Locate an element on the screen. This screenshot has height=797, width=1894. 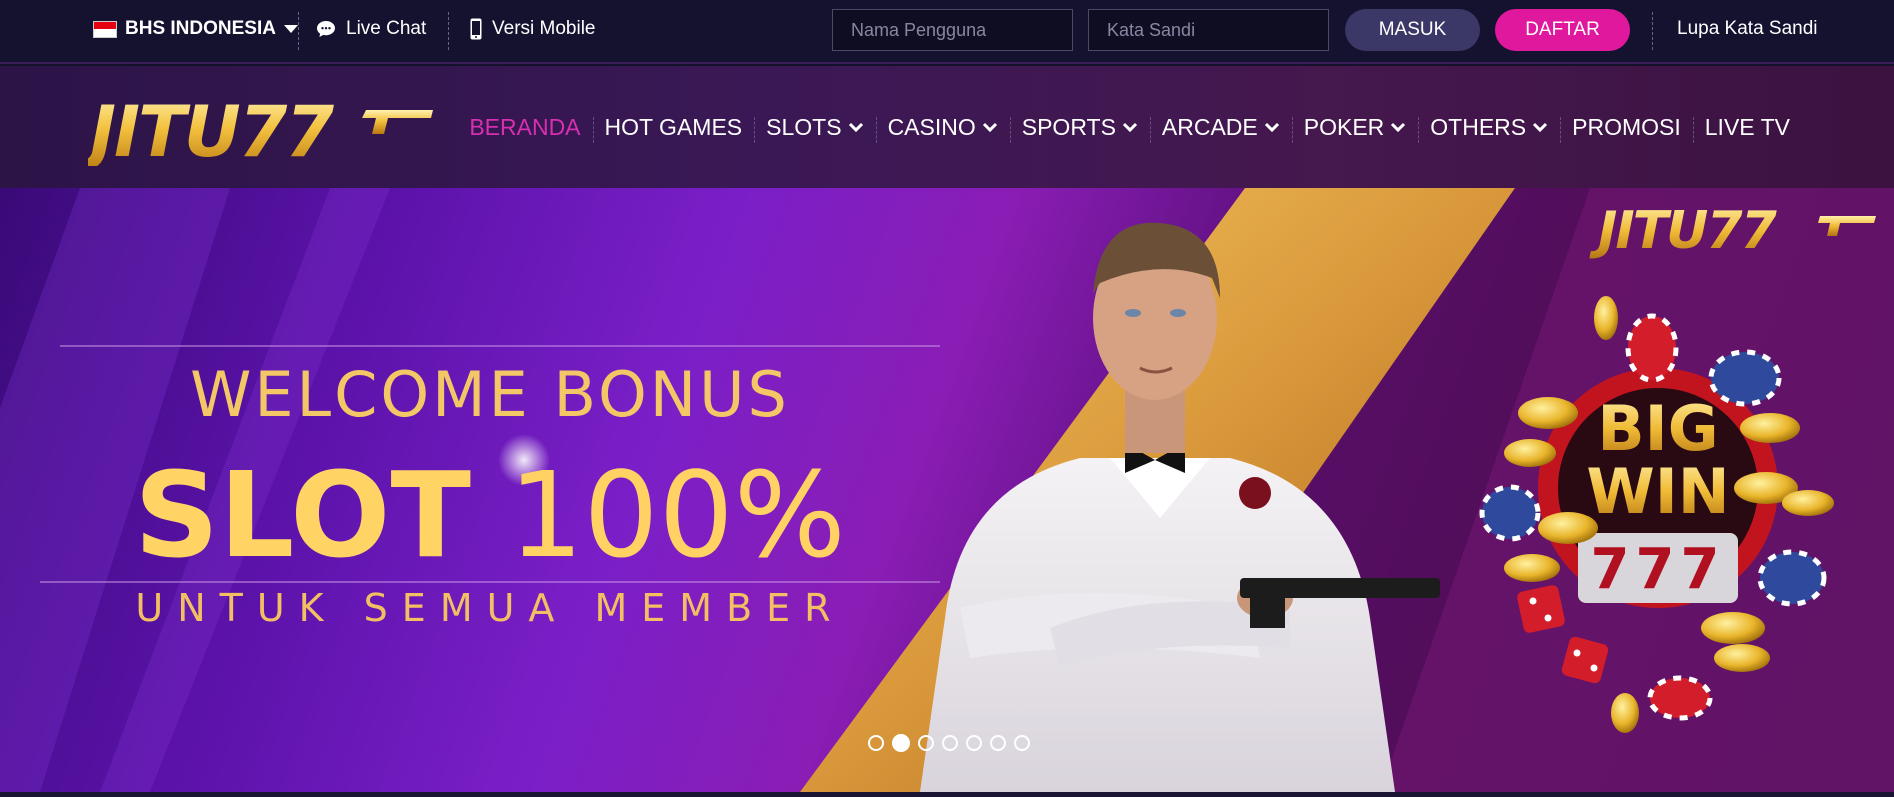
welcome-bonus-heading: WELCOME BONUS is located at coordinates (490, 394).